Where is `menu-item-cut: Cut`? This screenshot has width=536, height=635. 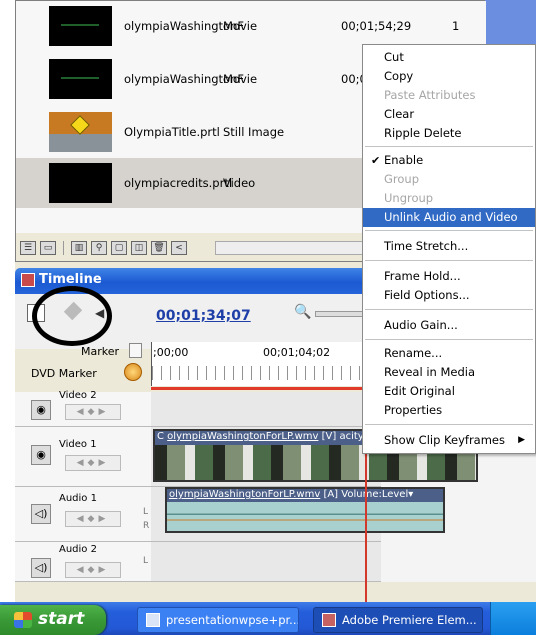
menu-item-cut: Cut is located at coordinates (449, 57).